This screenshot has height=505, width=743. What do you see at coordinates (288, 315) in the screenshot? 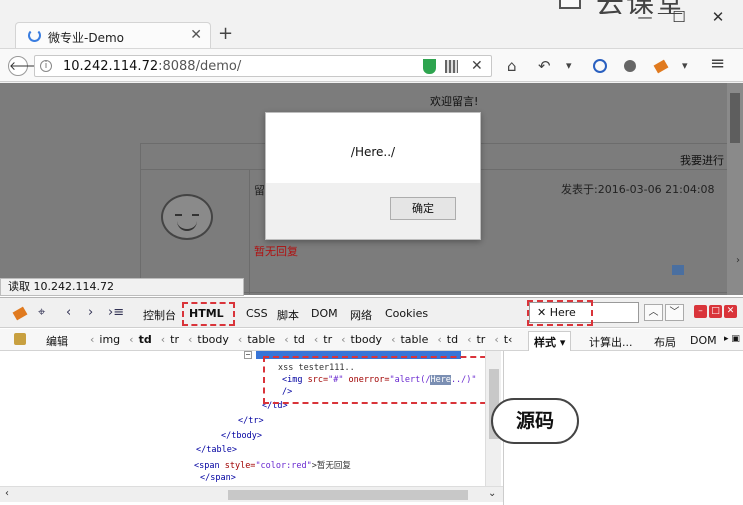
I see `tab-script: 脚本` at bounding box center [288, 315].